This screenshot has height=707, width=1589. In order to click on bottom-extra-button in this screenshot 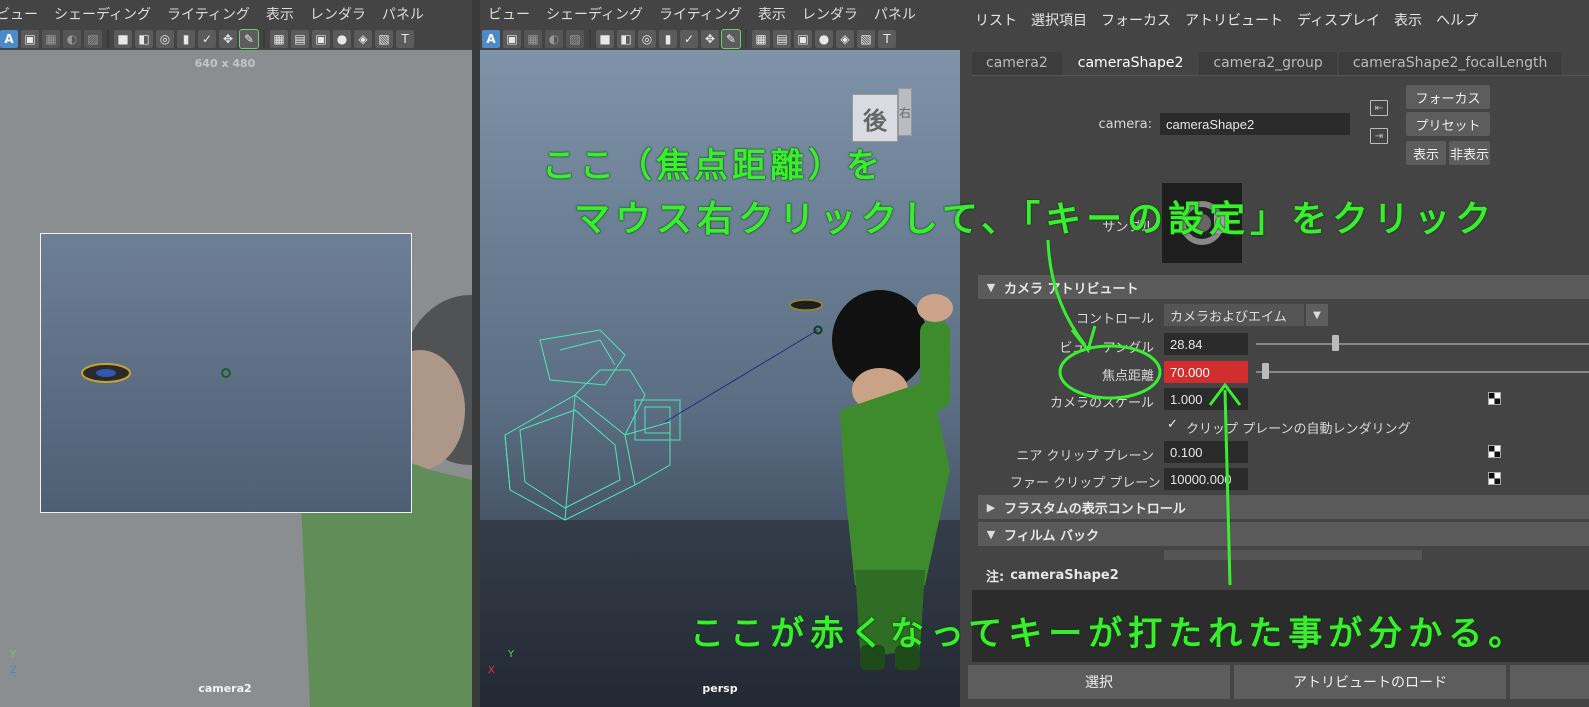, I will do `click(1549, 682)`.